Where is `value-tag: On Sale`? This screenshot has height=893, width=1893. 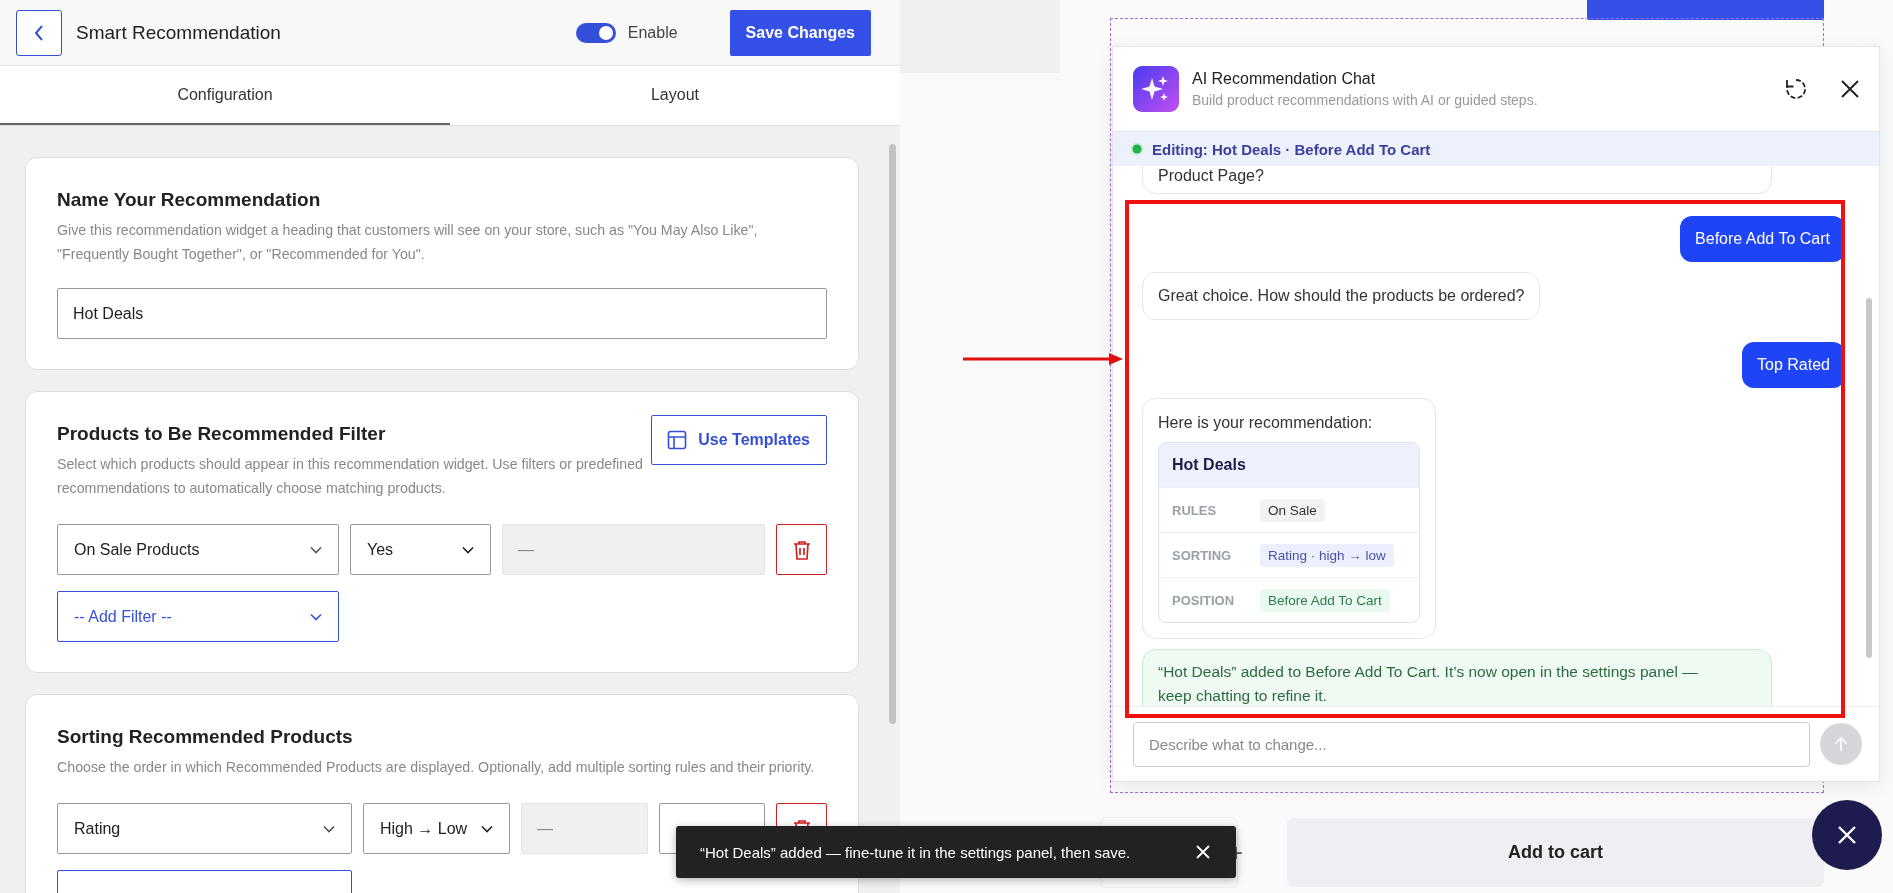
value-tag: On Sale is located at coordinates (1292, 510).